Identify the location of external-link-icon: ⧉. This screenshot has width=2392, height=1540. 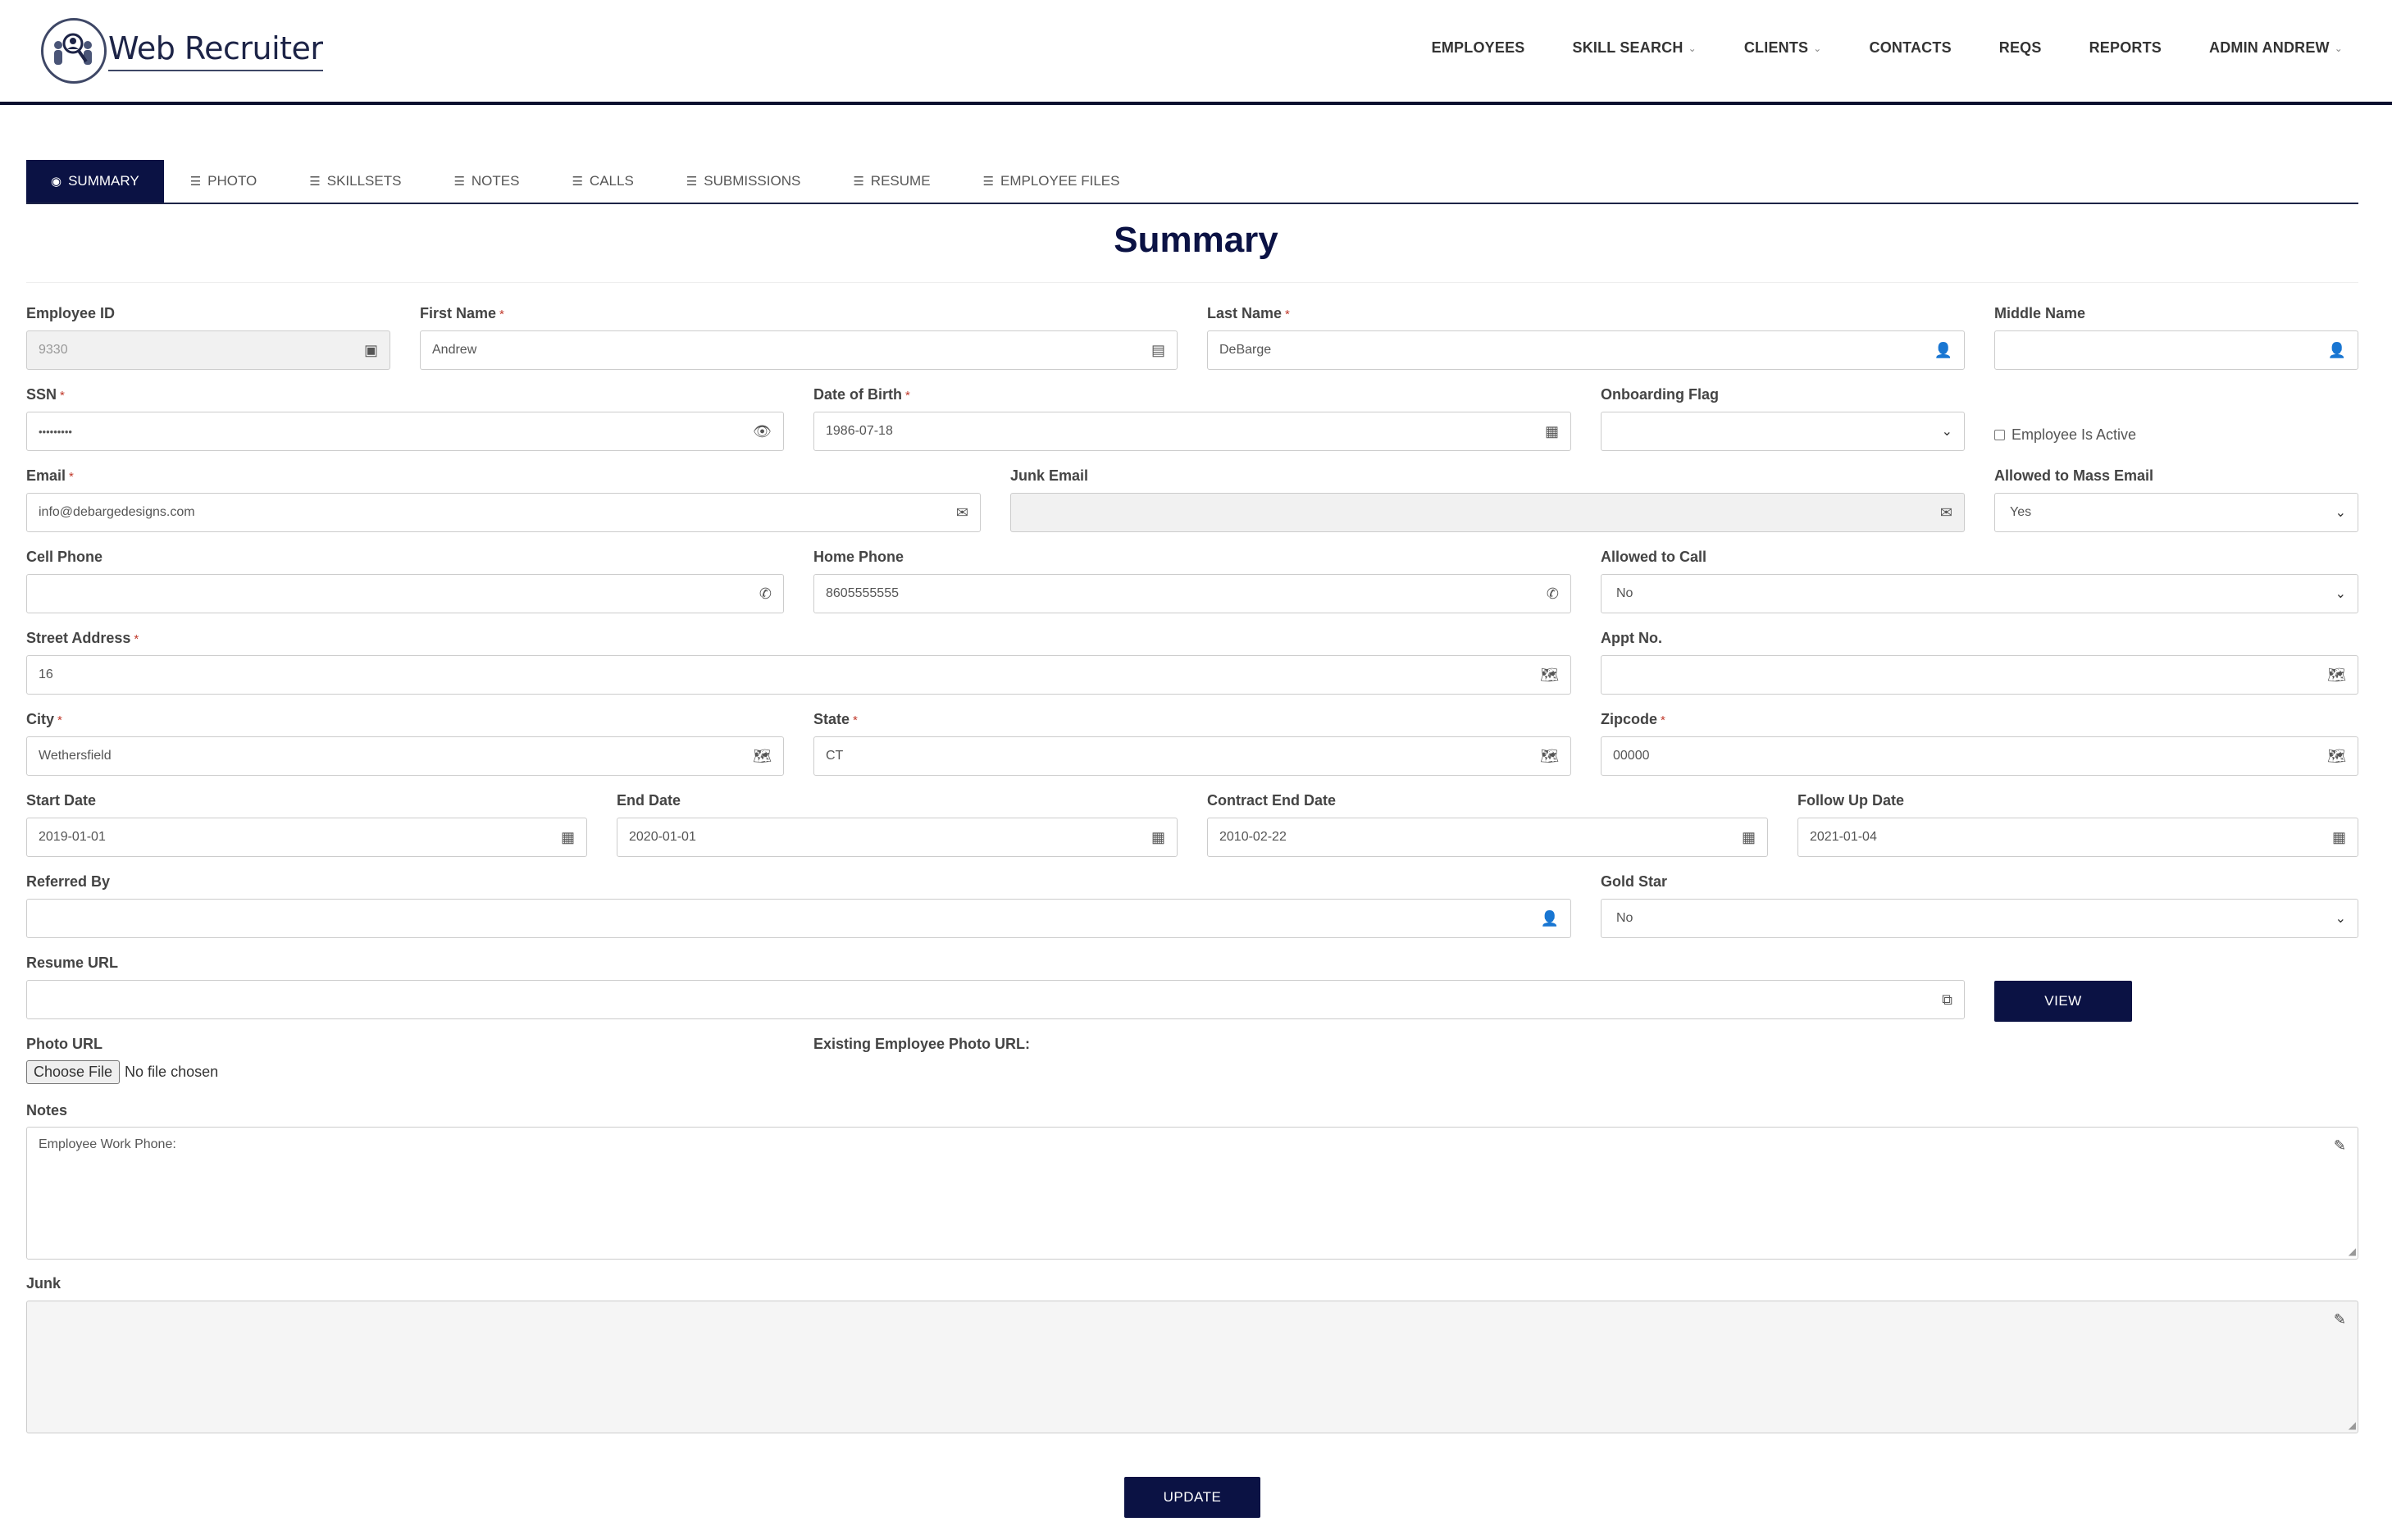
(1947, 999).